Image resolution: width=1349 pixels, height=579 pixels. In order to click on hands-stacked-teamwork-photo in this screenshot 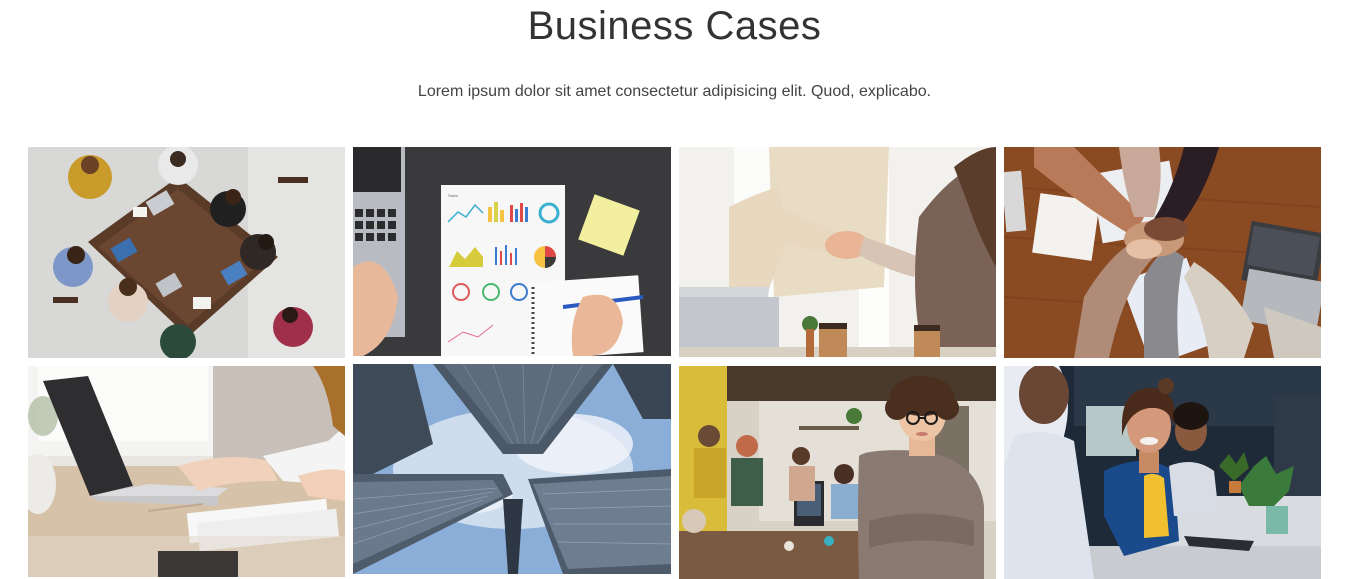, I will do `click(1162, 252)`.